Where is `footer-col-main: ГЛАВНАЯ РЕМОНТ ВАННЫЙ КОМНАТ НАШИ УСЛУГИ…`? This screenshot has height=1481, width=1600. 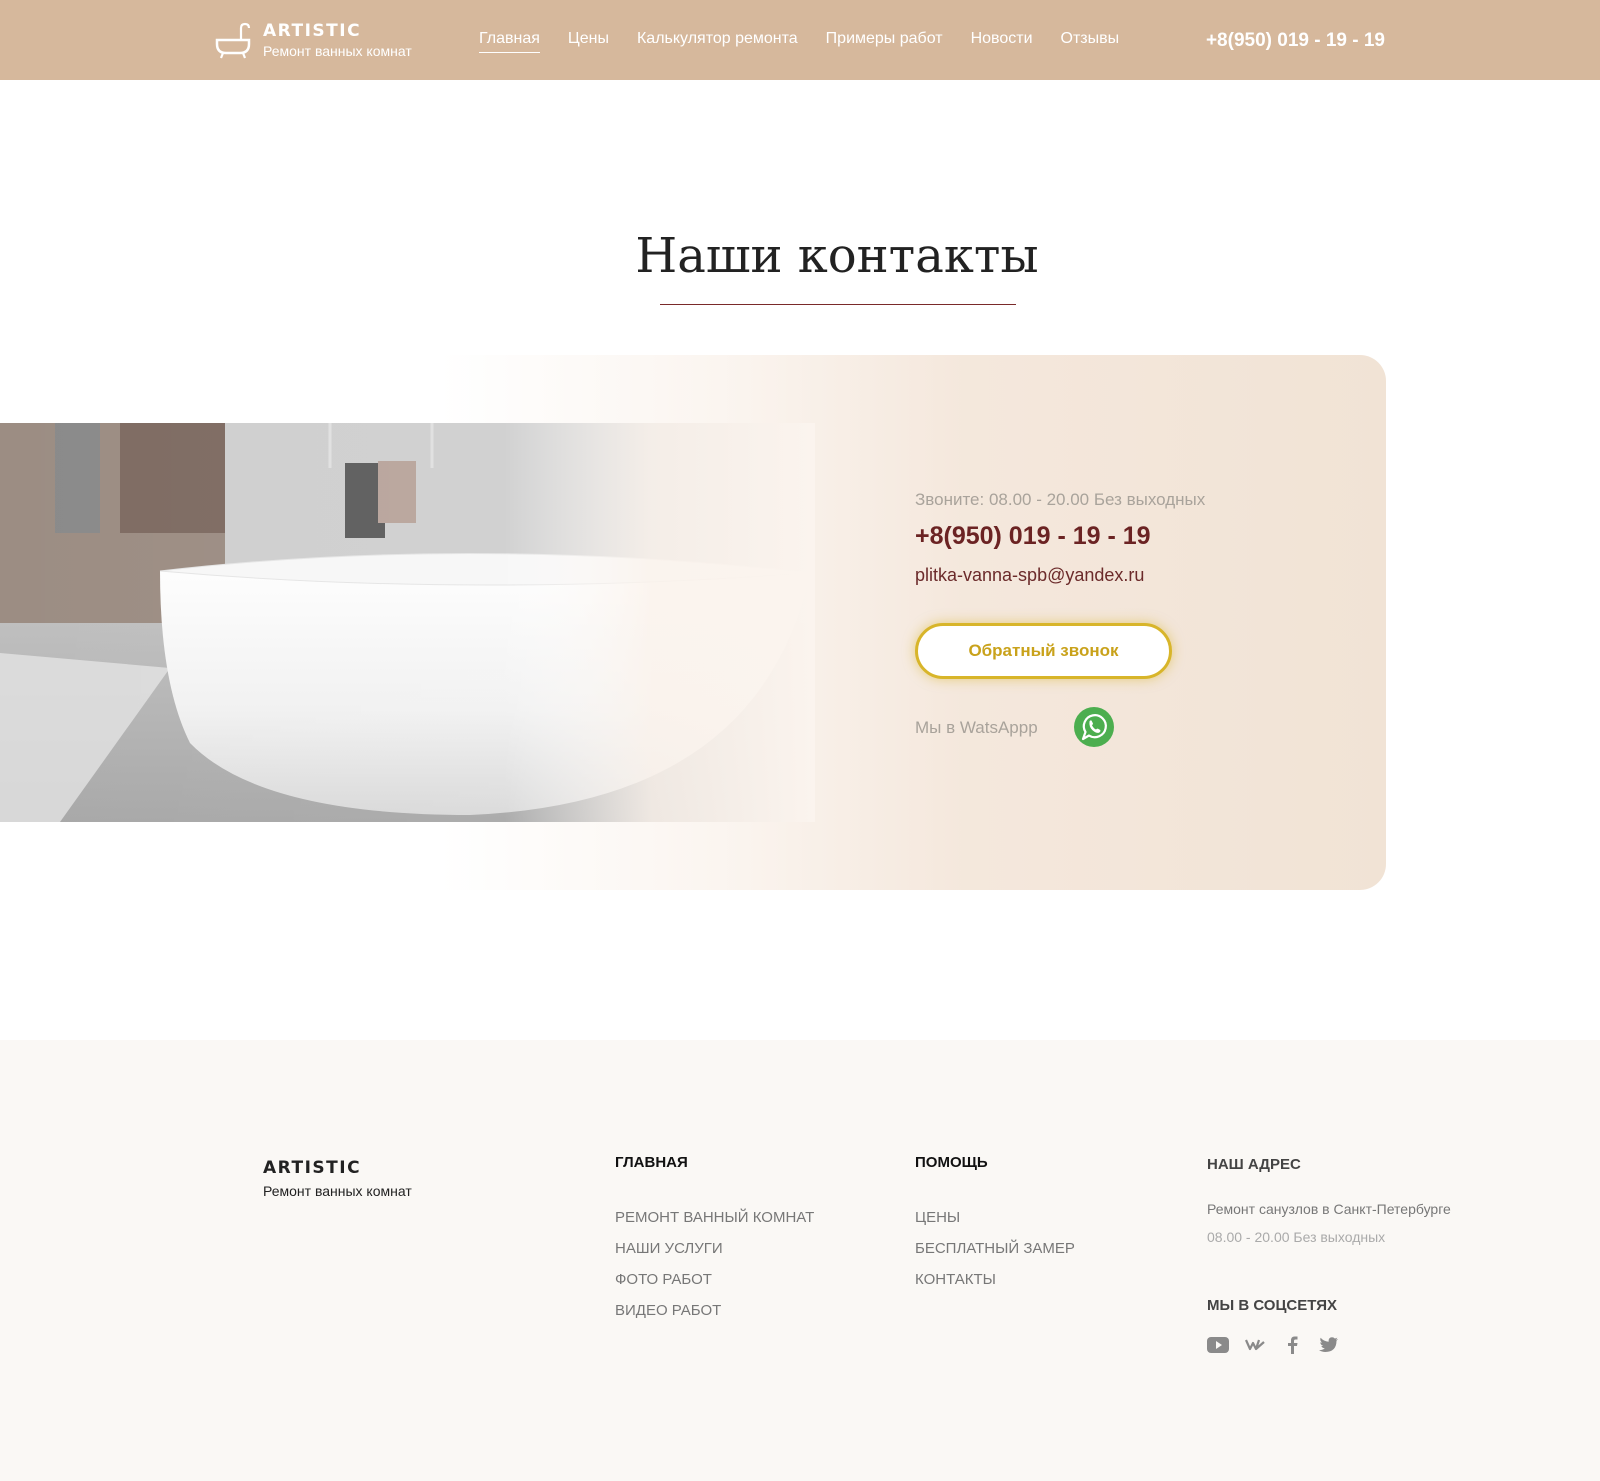
footer-col-main: ГЛАВНАЯ РЕМОНТ ВАННЫЙ КОМНАТ НАШИ УСЛУГИ… is located at coordinates (714, 1243).